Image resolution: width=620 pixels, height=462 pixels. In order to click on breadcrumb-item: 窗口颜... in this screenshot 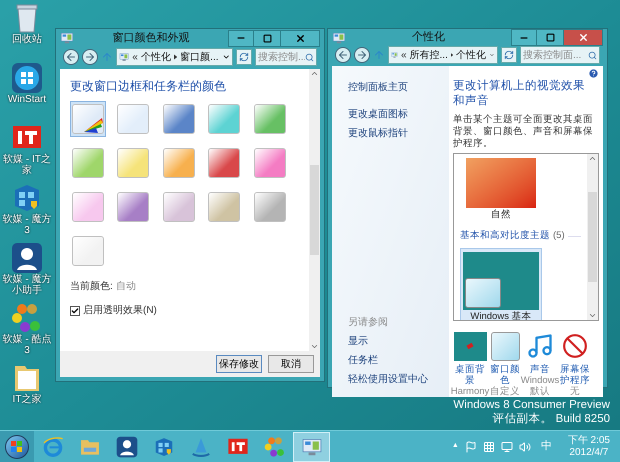, I will do `click(199, 57)`.